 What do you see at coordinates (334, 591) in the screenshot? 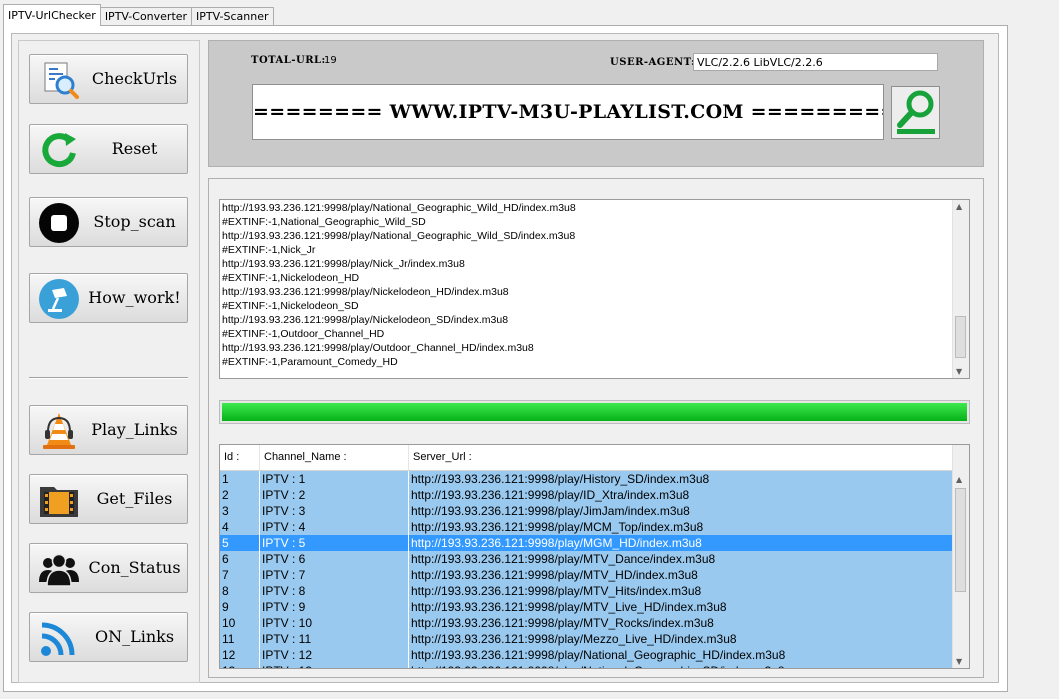
I see `cell-channel-name: IPTV : 8` at bounding box center [334, 591].